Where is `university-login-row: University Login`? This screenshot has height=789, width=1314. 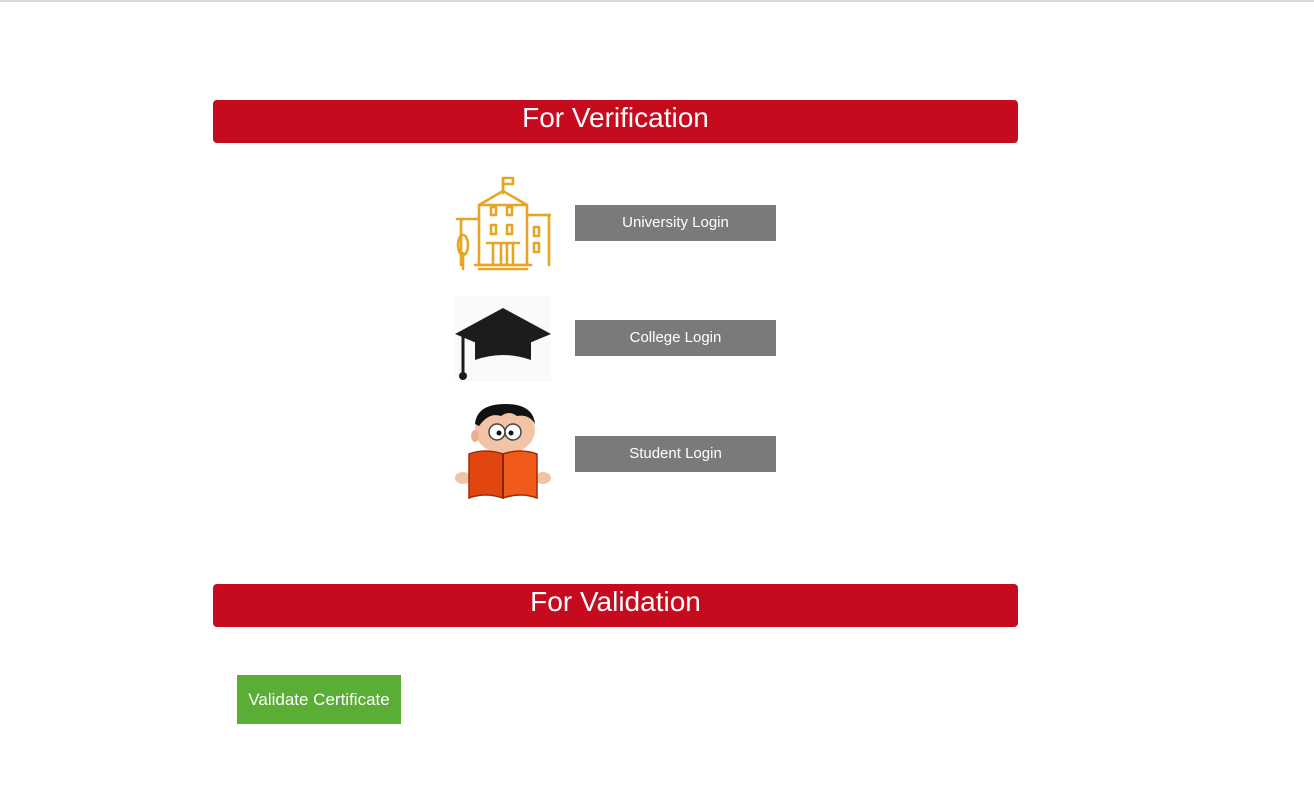 university-login-row: University Login is located at coordinates (615, 223).